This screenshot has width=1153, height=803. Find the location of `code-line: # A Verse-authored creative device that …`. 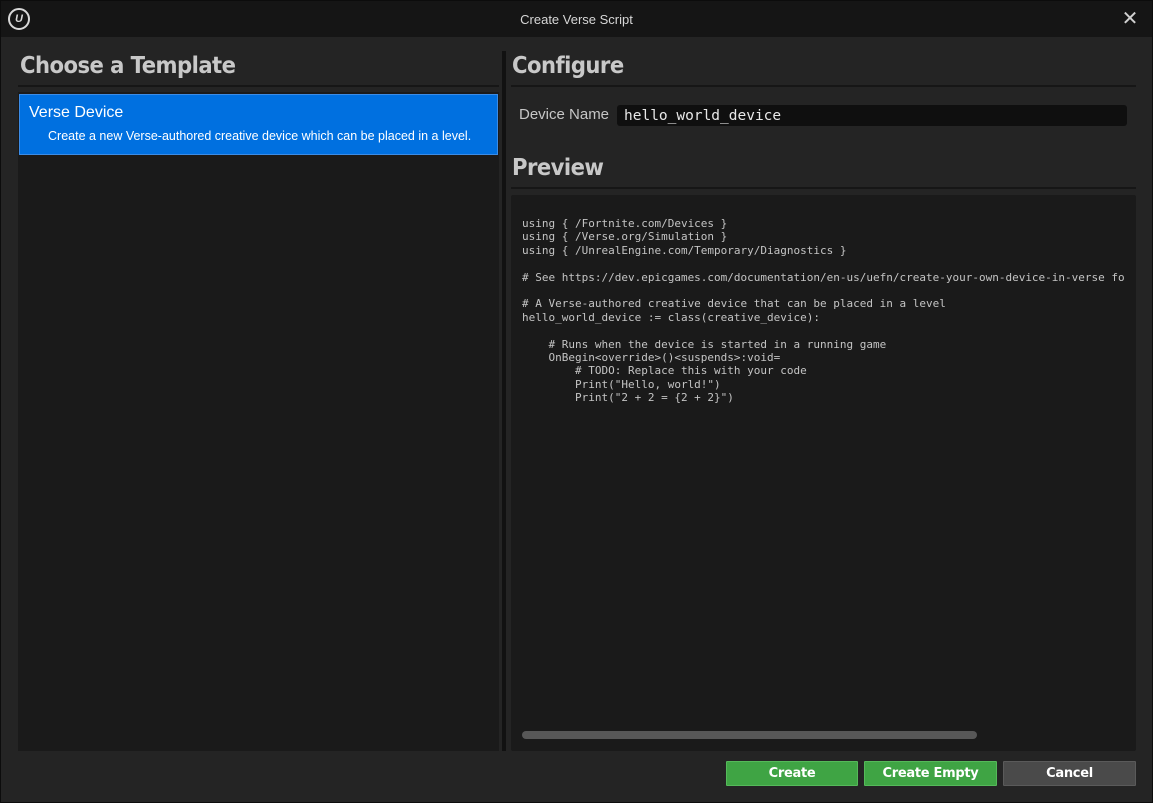

code-line: # A Verse-authored creative device that … is located at coordinates (734, 304).